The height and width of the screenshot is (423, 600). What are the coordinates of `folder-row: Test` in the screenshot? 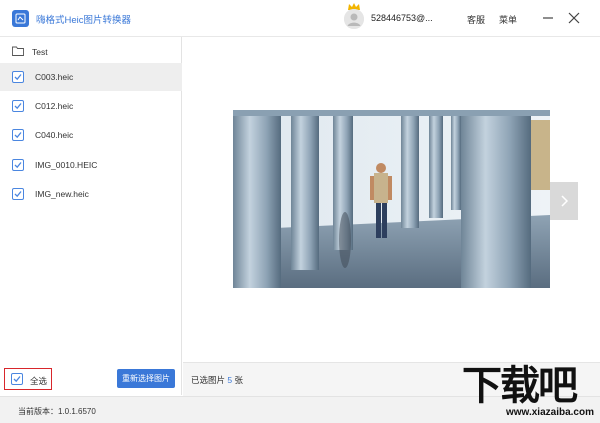 It's located at (91, 52).